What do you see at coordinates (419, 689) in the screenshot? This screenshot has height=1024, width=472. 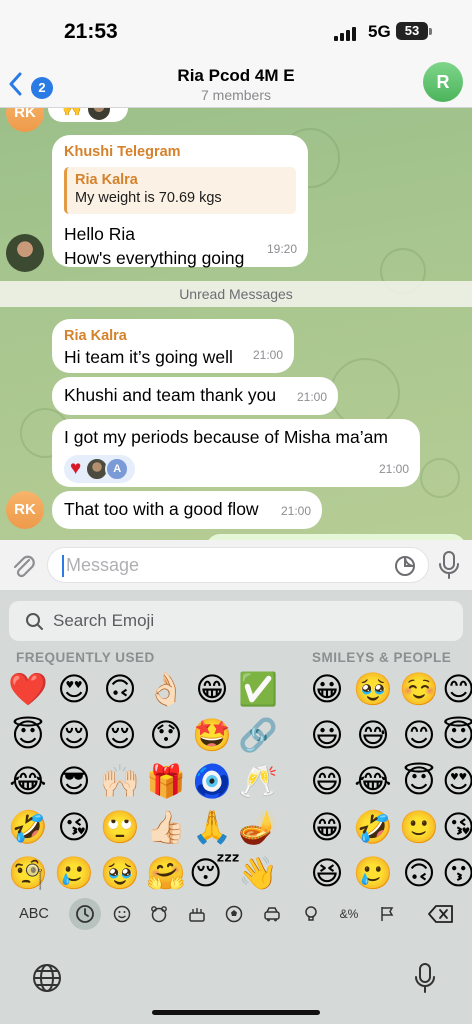 I see `emoji-key: ☺️` at bounding box center [419, 689].